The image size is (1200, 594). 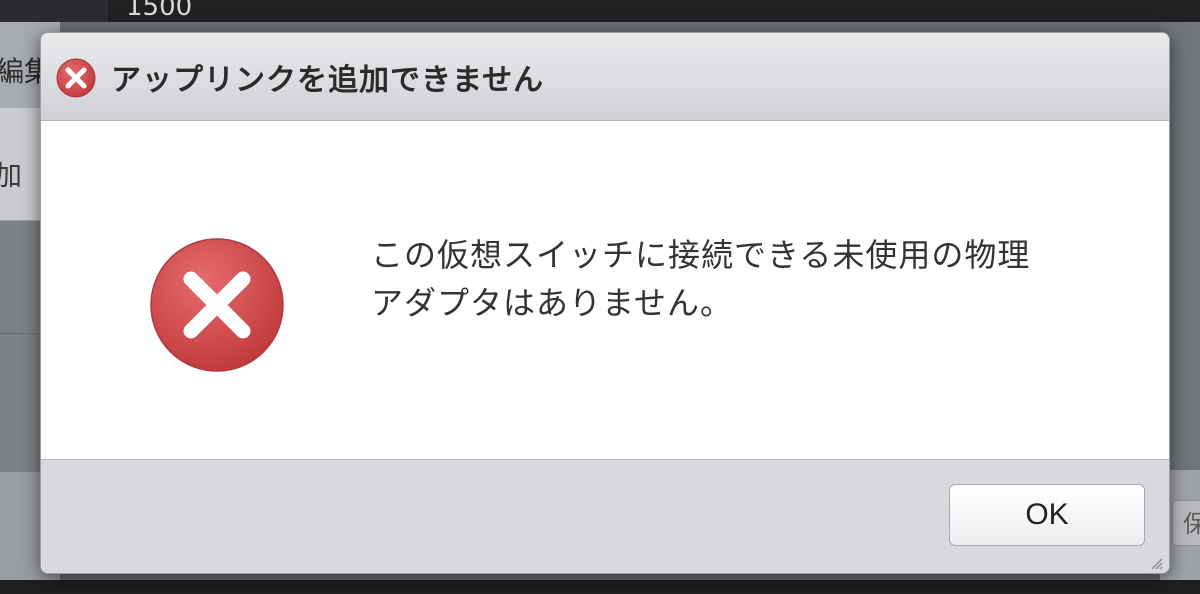 I want to click on error-message-line: この仮想スイッチに接続できる未使用の物理, so click(x=701, y=255).